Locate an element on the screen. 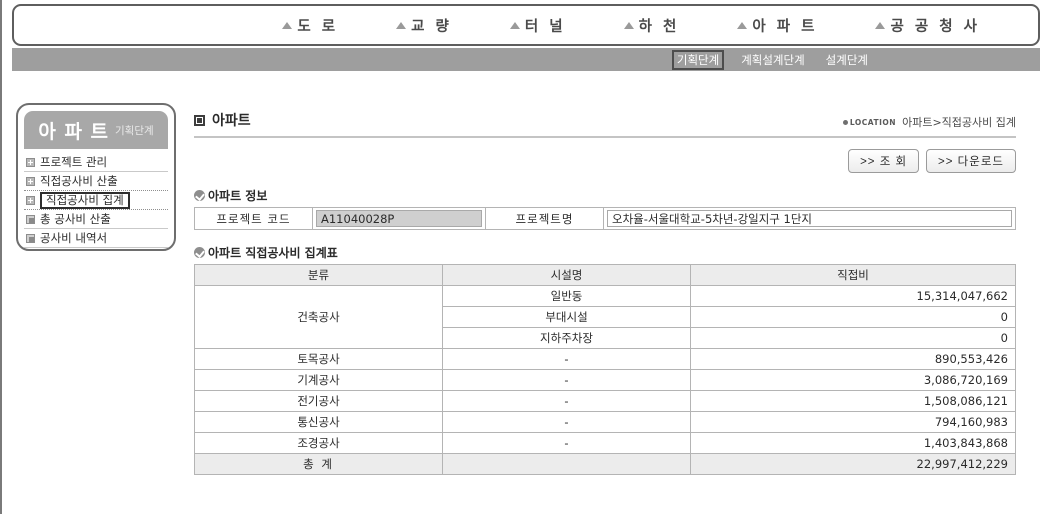 The image size is (1044, 514). table-row: 토목공사 - 890,553,426 is located at coordinates (605, 359).